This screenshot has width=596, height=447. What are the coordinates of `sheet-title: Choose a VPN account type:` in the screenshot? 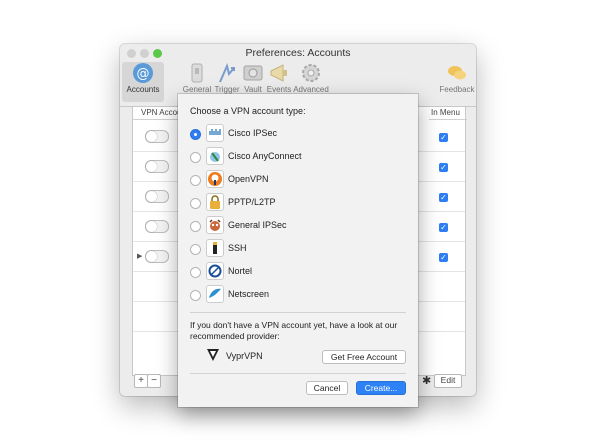 It's located at (248, 111).